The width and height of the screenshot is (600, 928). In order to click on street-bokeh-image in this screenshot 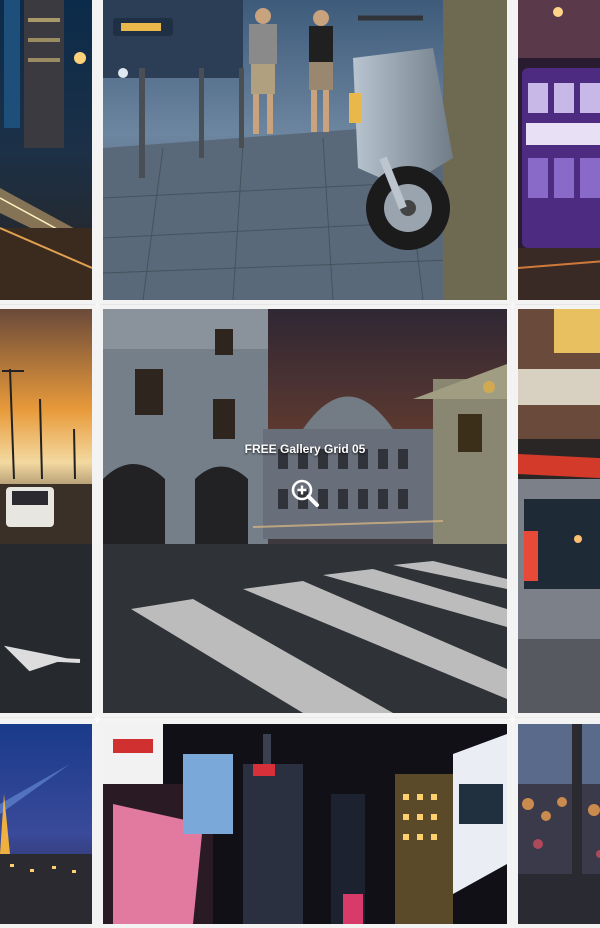, I will do `click(559, 824)`.